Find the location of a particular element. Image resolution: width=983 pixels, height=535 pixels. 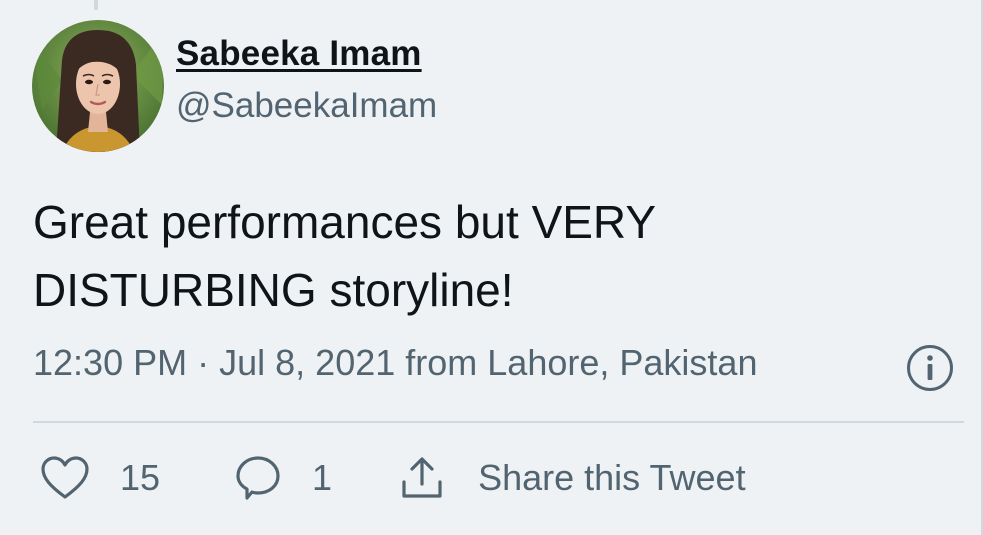

share-upload-icon is located at coordinates (422, 477).